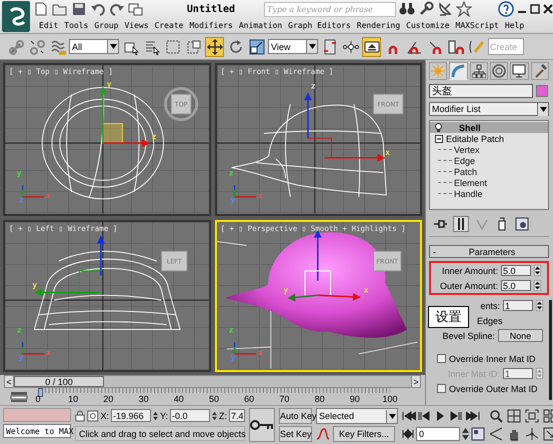 Image resolution: width=553 pixels, height=444 pixels. What do you see at coordinates (489, 193) in the screenshot?
I see `stack-sub-item: Handle` at bounding box center [489, 193].